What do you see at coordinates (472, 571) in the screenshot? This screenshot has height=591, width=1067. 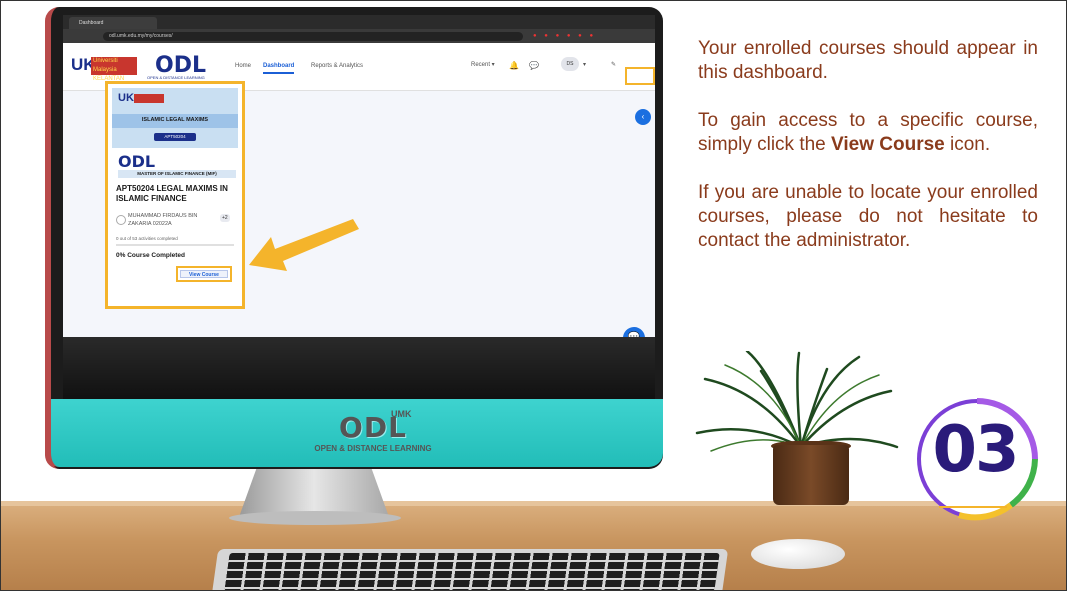 I see `keyboard-key-rows` at bounding box center [472, 571].